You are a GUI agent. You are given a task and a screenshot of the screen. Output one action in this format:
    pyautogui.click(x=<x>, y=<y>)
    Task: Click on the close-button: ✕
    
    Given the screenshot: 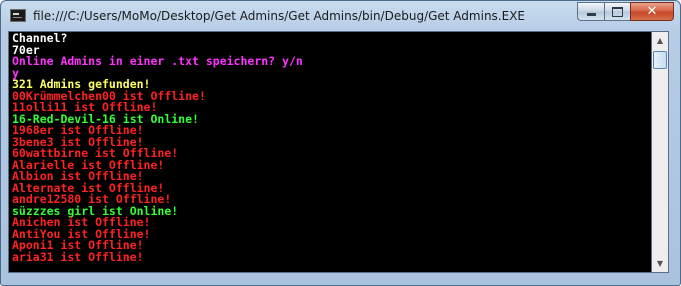 What is the action you would take?
    pyautogui.click(x=652, y=11)
    